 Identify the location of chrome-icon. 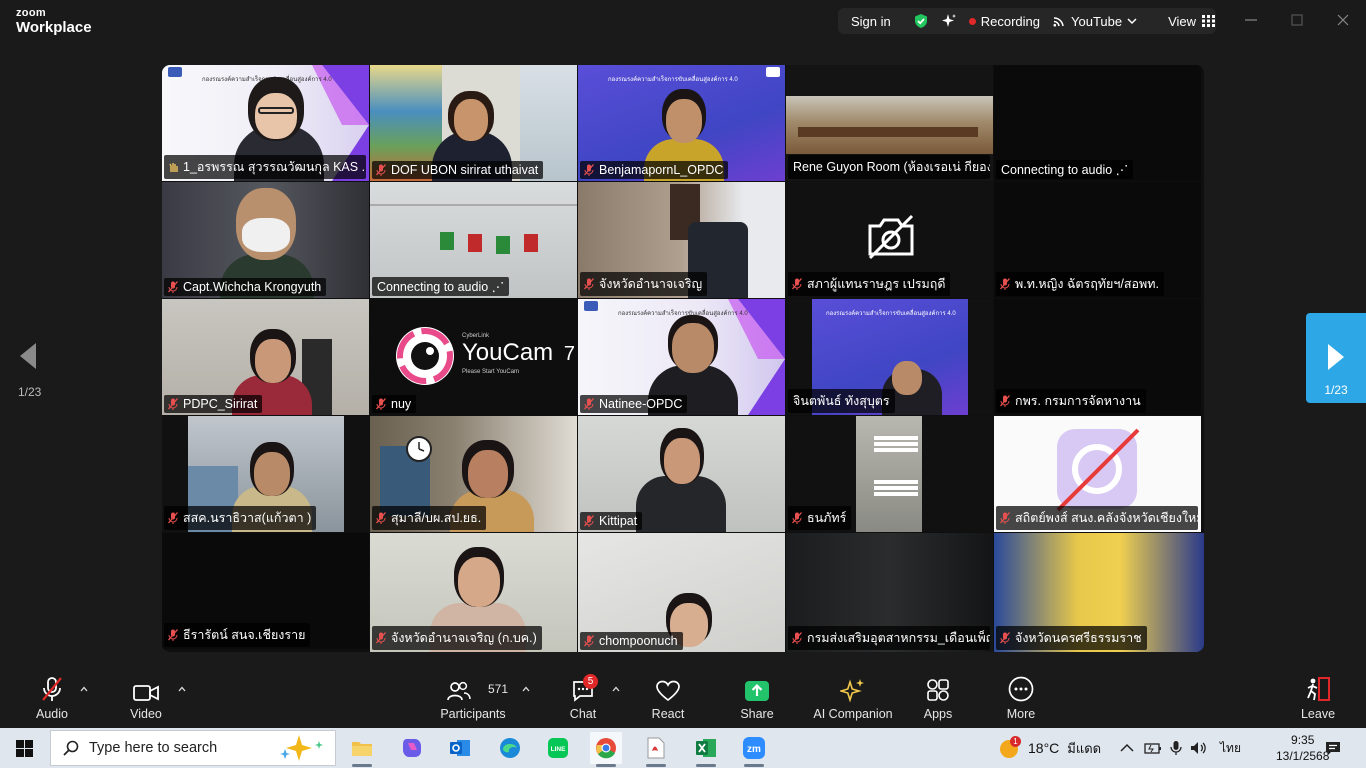
(606, 748).